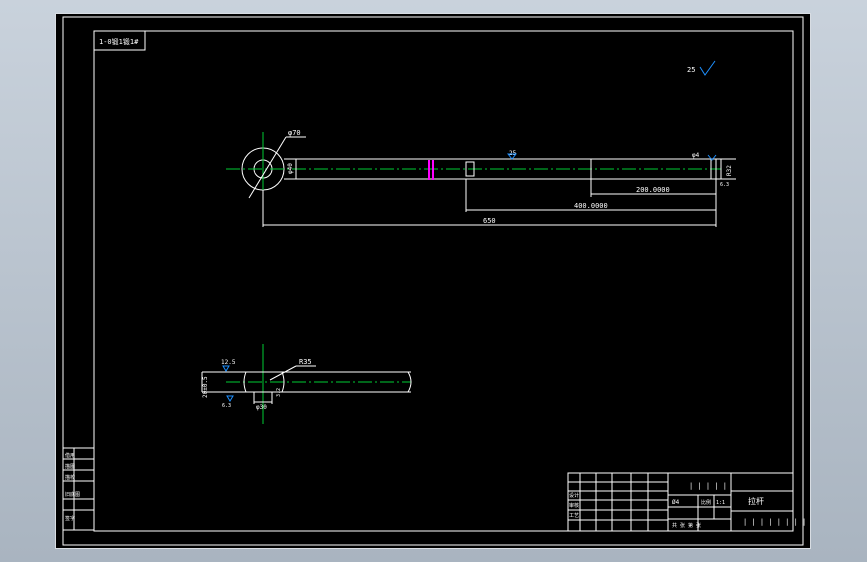 The height and width of the screenshot is (562, 867). Describe the element at coordinates (707, 68) in the screenshot. I see `roughness-symbol-icon` at that location.